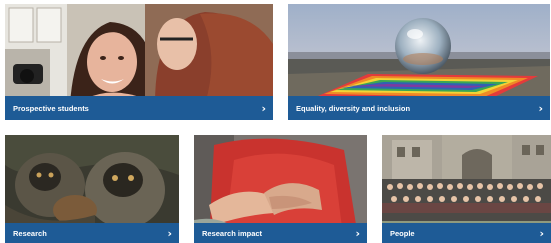 This screenshot has width=551, height=243. What do you see at coordinates (466, 189) in the screenshot?
I see `card-people: People ›` at bounding box center [466, 189].